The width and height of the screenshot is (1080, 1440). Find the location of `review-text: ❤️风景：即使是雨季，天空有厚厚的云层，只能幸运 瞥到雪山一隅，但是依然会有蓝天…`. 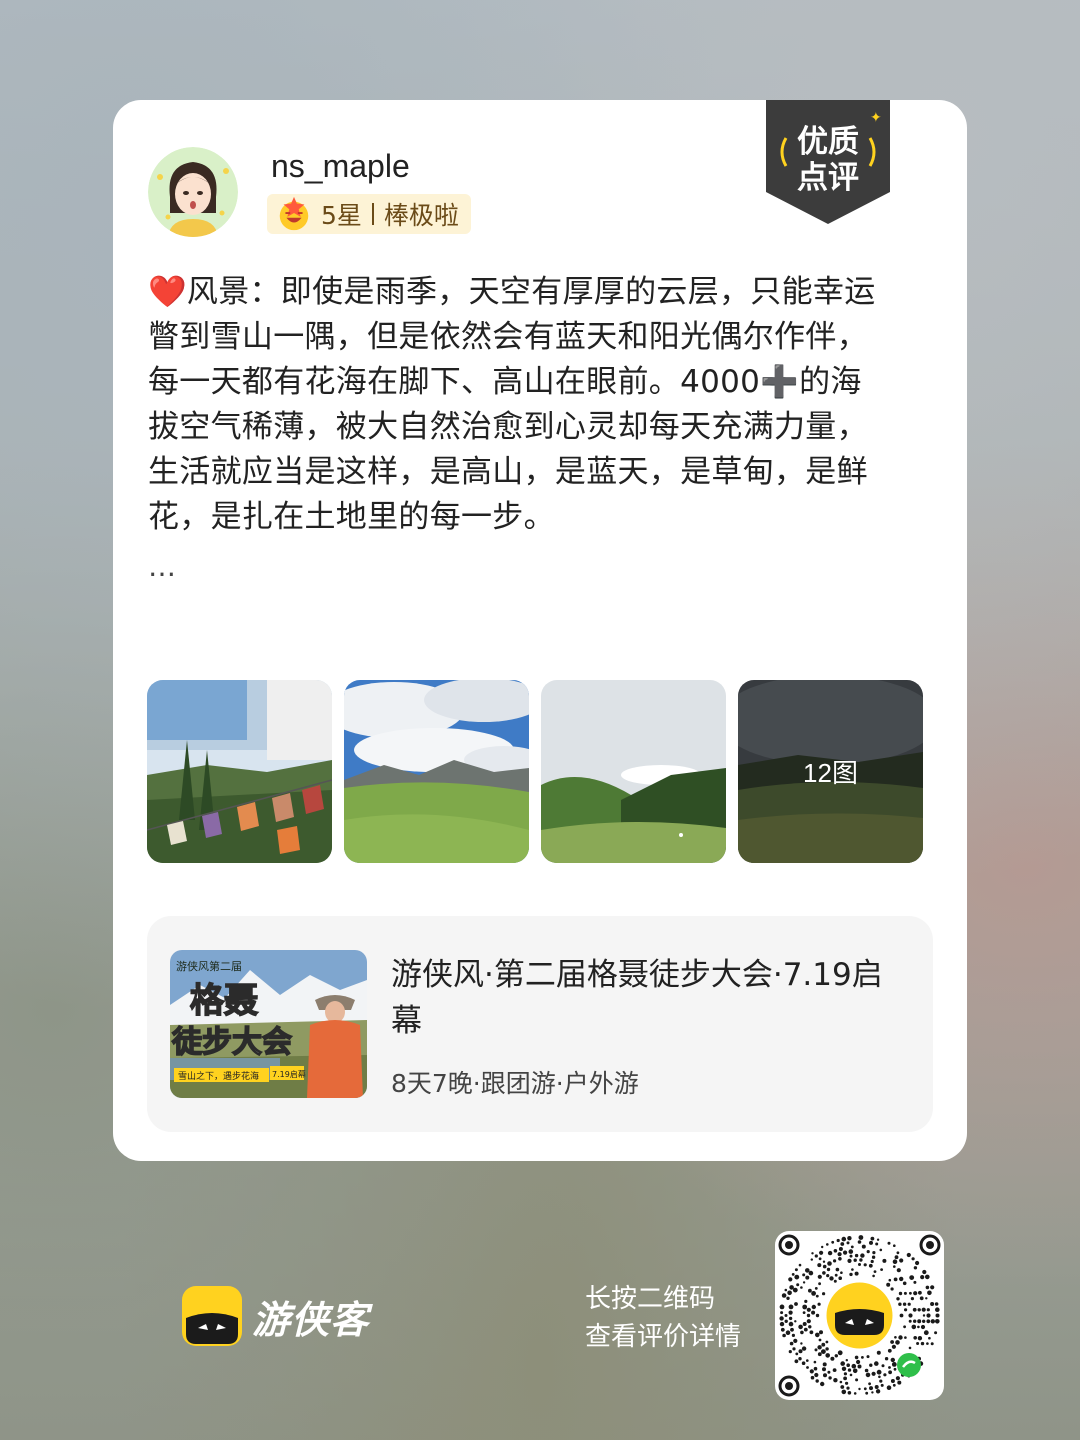

review-text: ❤️风景：即使是雨季，天空有厚厚的云层，只能幸运 瞥到雪山一隅，但是依然会有蓝天… is located at coordinates (543, 405).